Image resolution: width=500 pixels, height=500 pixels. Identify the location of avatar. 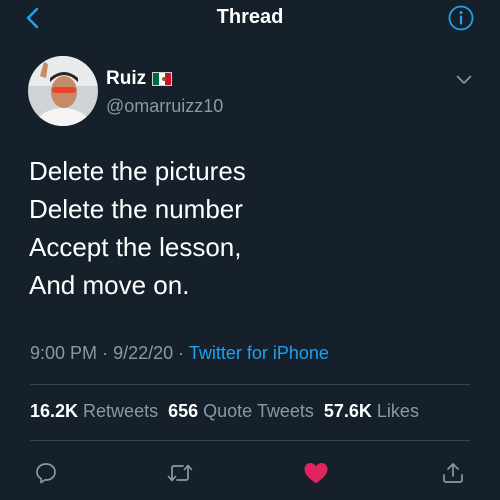
(63, 91).